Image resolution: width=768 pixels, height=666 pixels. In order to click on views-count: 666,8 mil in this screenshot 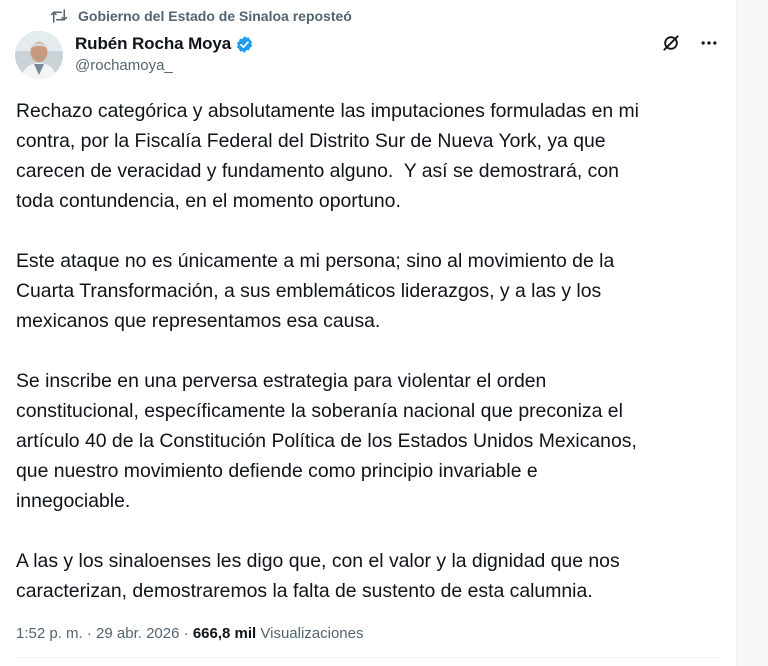, I will do `click(224, 633)`.